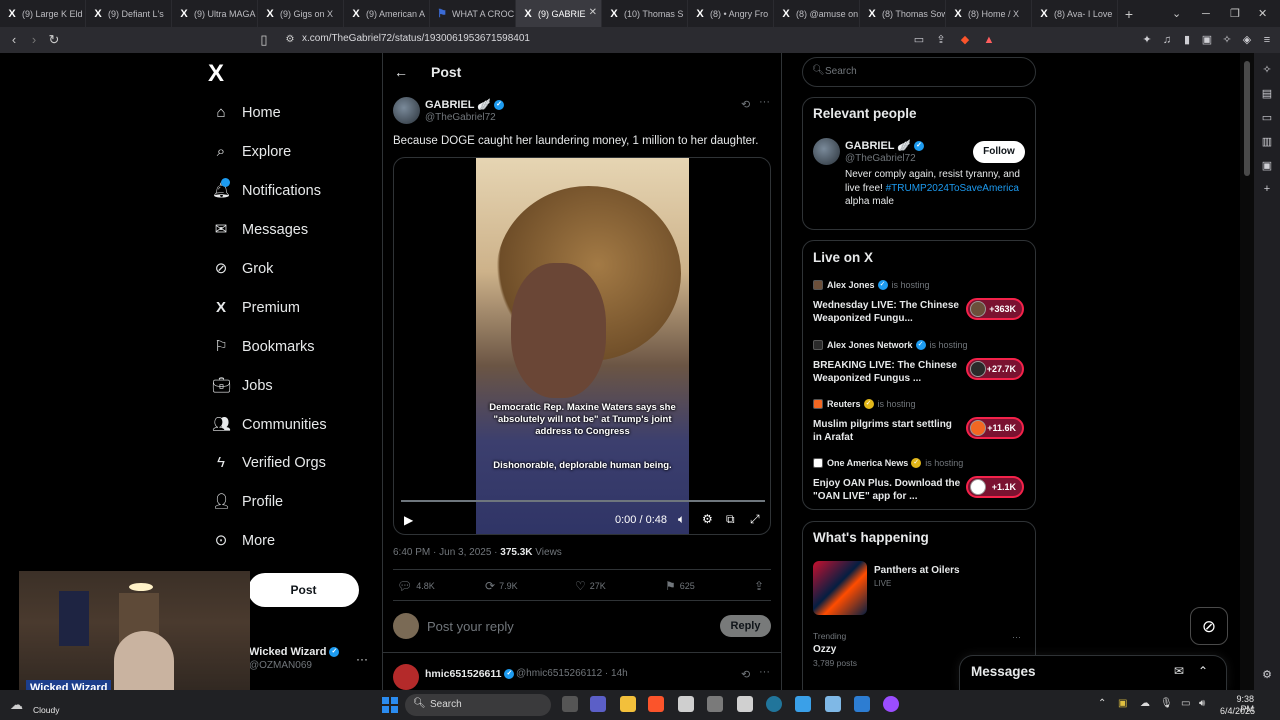  I want to click on reply-author-avatar, so click(406, 677).